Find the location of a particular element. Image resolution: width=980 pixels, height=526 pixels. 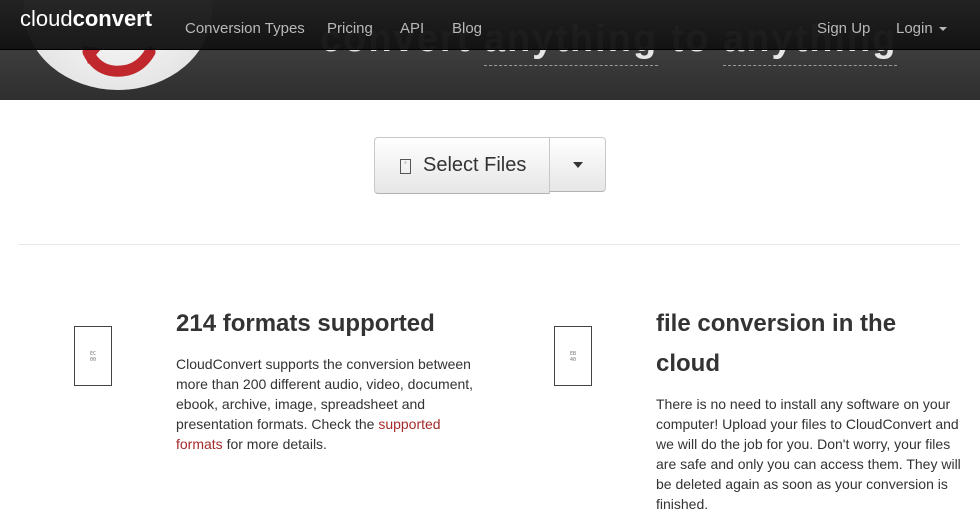

cloud-icon-glyph: EB 40 is located at coordinates (573, 357).